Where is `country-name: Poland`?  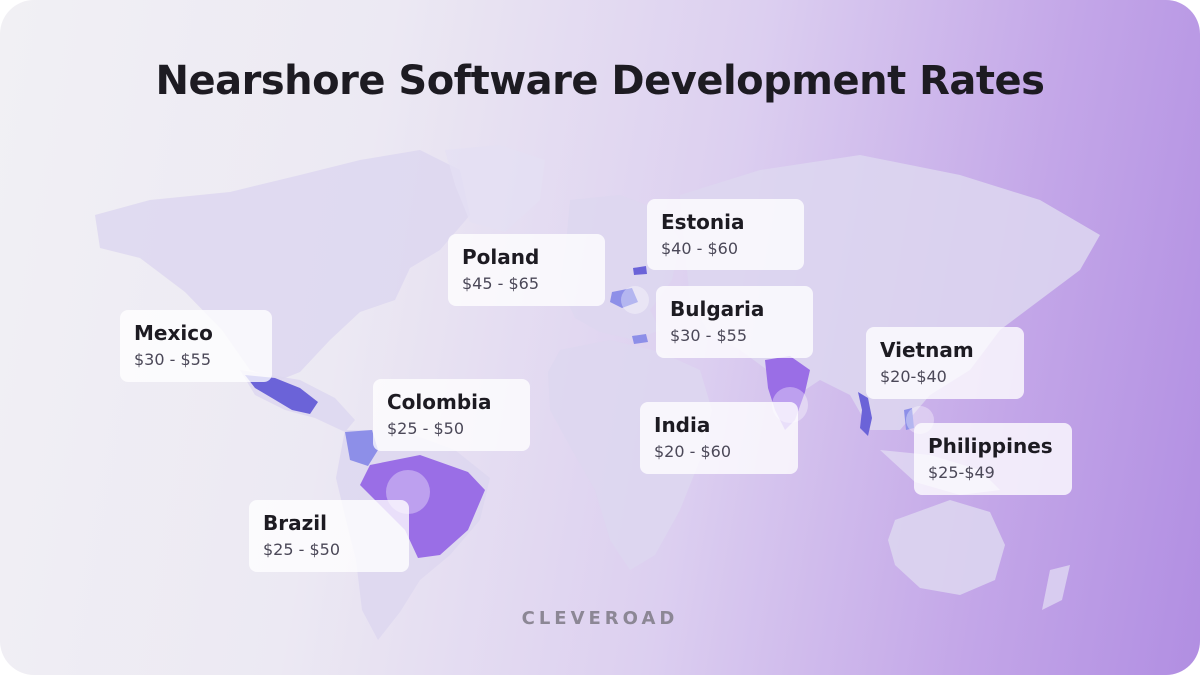 country-name: Poland is located at coordinates (501, 257).